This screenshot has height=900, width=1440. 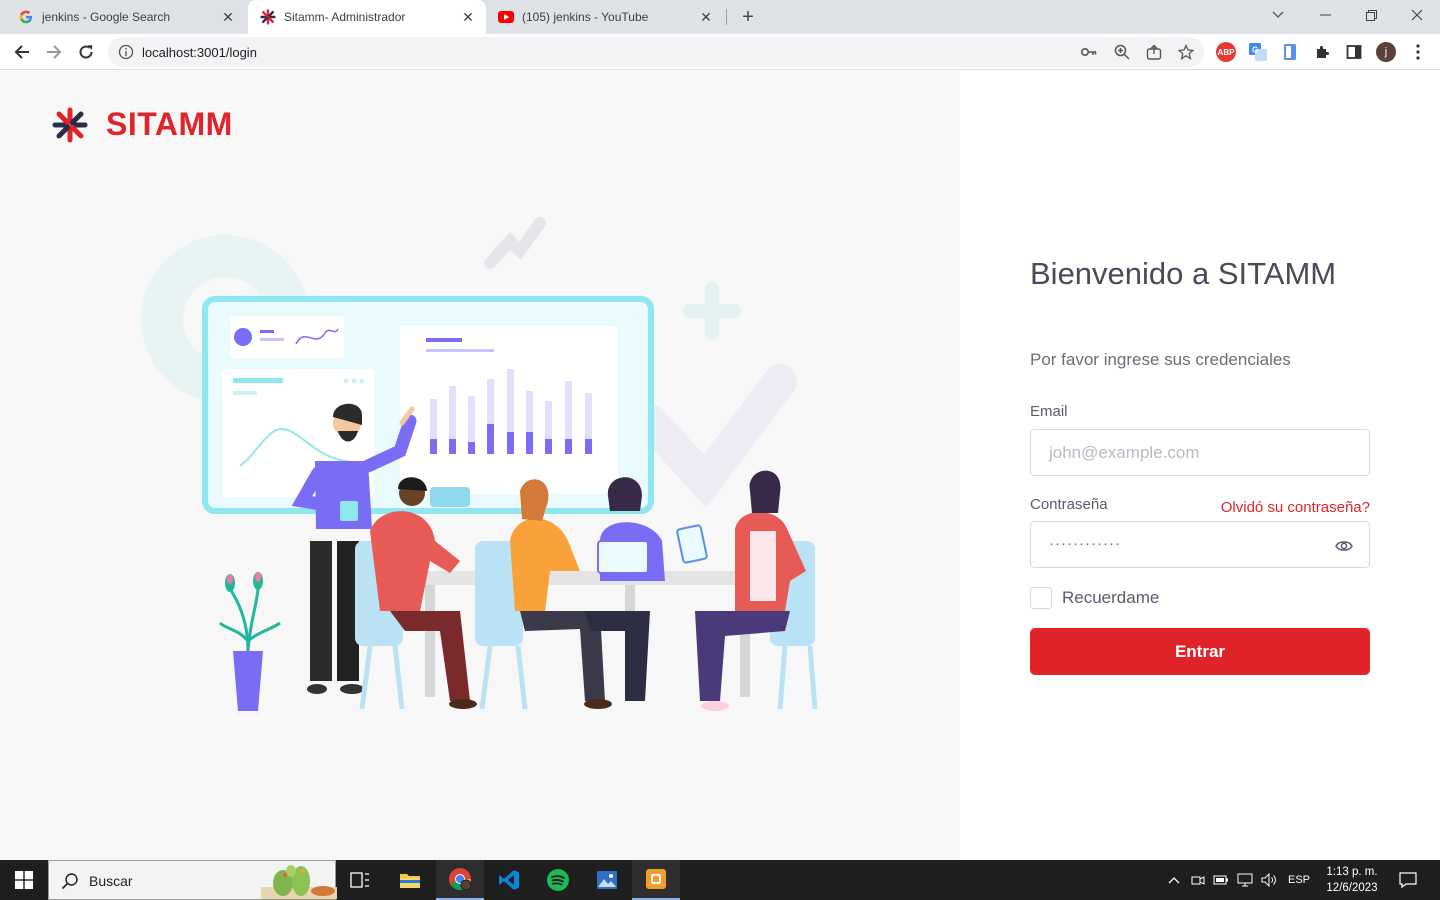 What do you see at coordinates (726, 17) in the screenshot?
I see `tab-divider` at bounding box center [726, 17].